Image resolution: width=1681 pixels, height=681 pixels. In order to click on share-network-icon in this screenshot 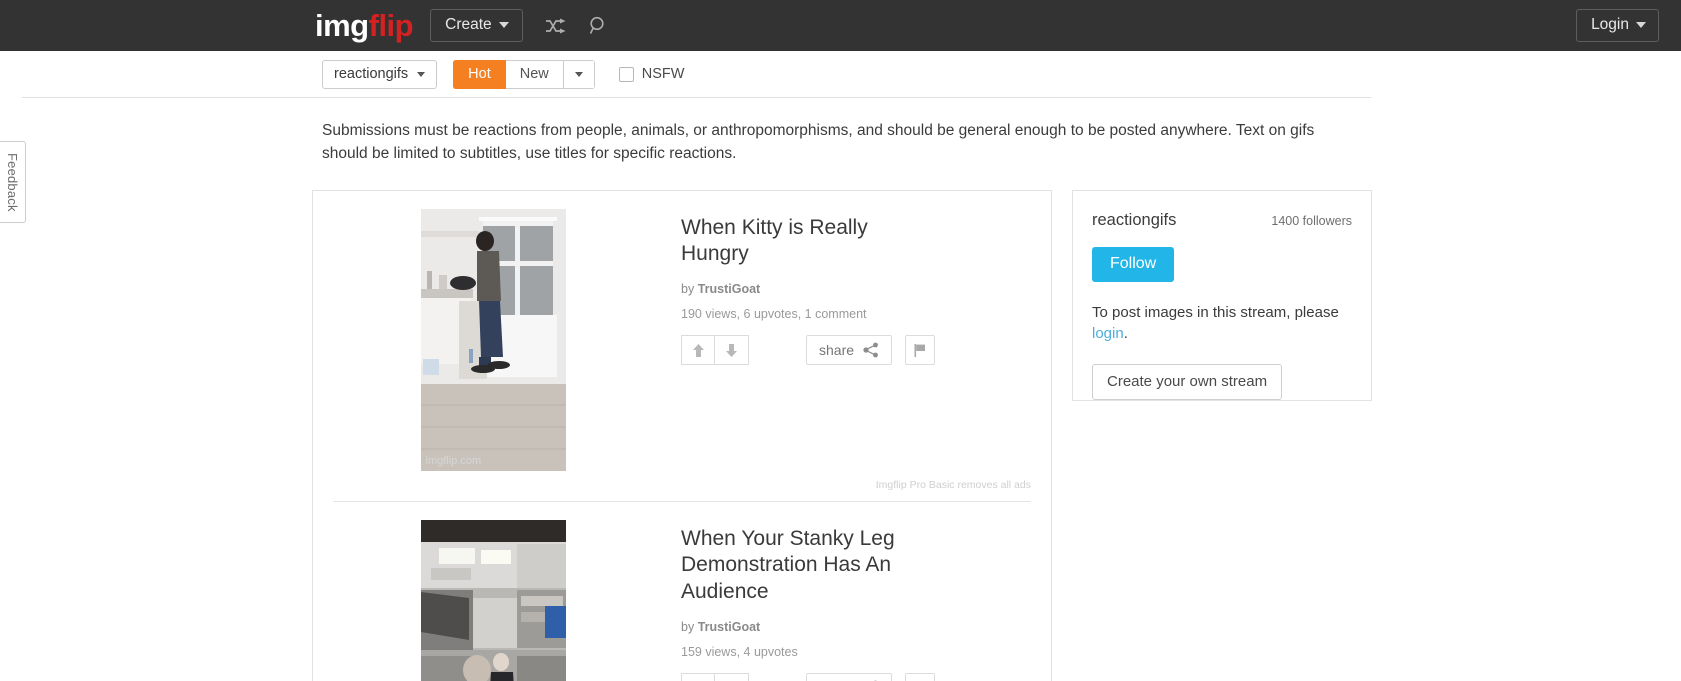, I will do `click(870, 350)`.